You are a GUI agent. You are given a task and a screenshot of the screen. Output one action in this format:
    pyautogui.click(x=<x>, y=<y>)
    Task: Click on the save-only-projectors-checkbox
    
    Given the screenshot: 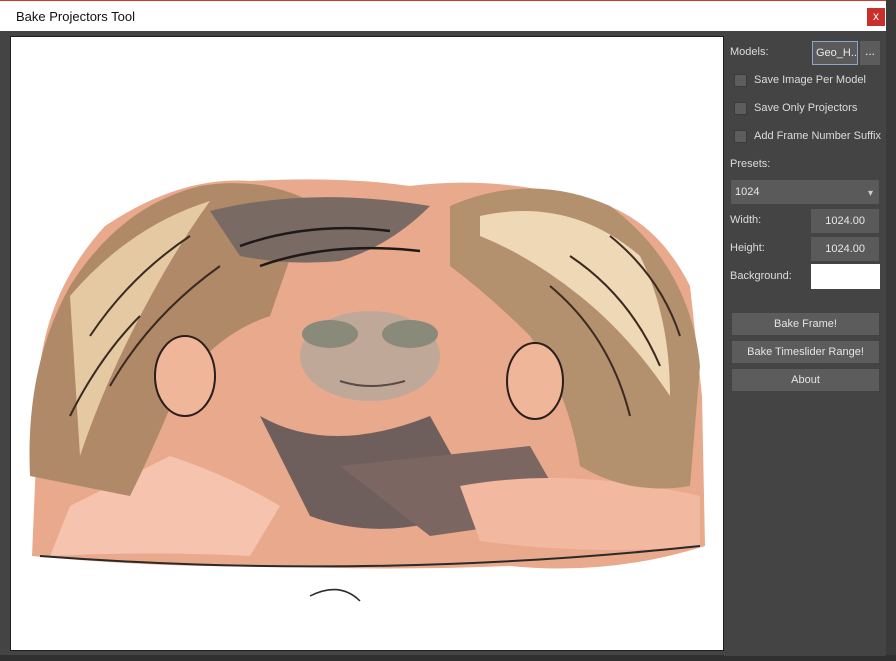 What is the action you would take?
    pyautogui.click(x=740, y=108)
    